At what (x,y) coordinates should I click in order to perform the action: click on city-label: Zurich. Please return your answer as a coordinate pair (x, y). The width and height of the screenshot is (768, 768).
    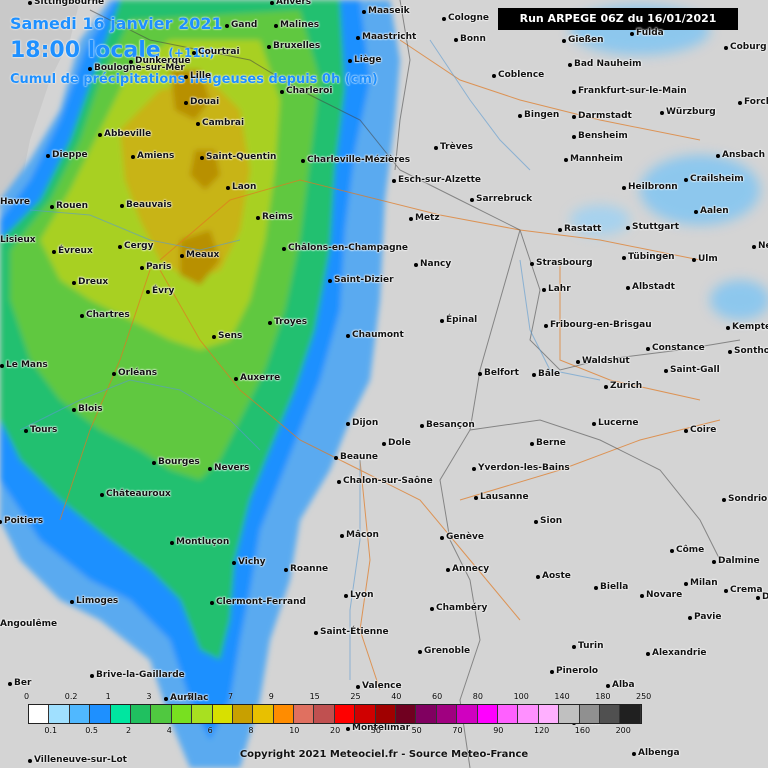
    Looking at the image, I should click on (623, 386).